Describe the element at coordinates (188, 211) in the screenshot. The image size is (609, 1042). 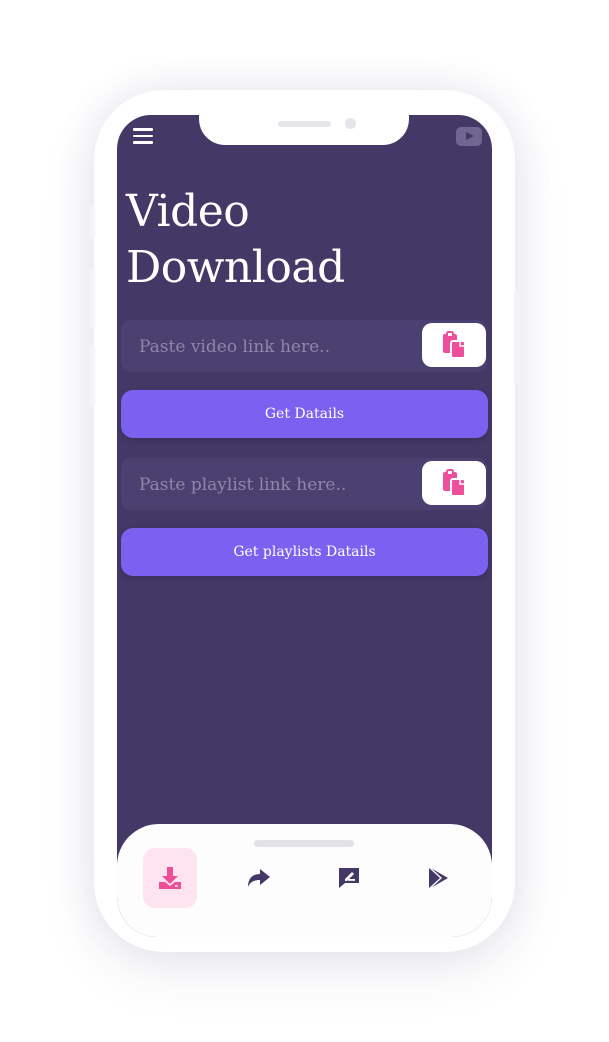
I see `page-title-line-1: Video` at that location.